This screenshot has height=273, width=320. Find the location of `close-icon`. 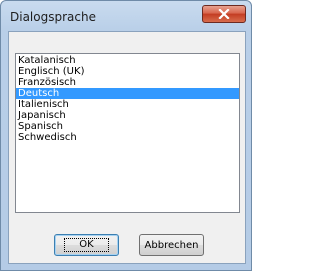

close-icon is located at coordinates (224, 14).